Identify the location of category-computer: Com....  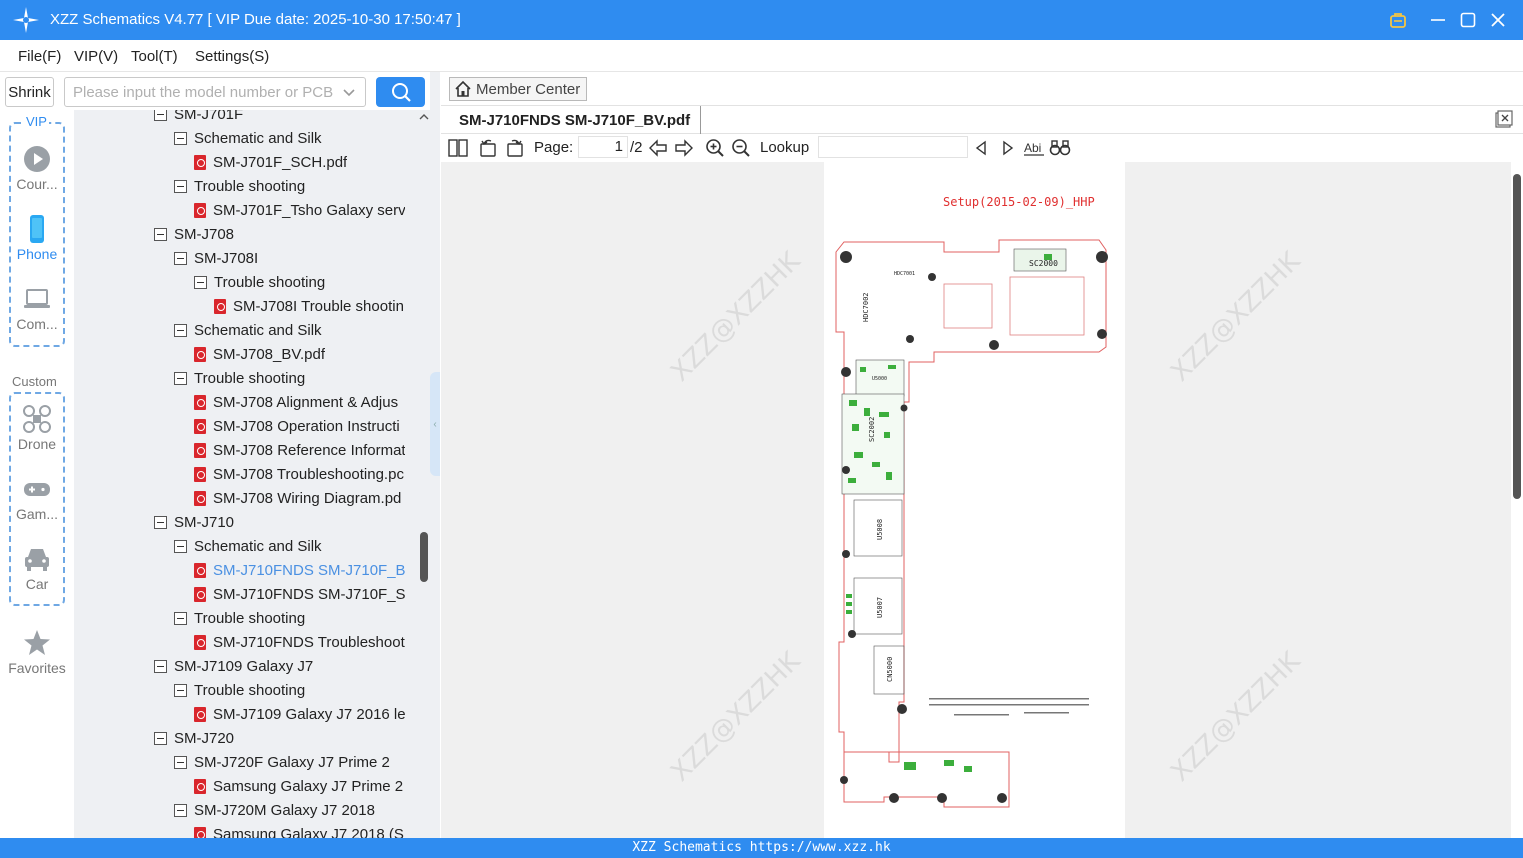
(37, 308).